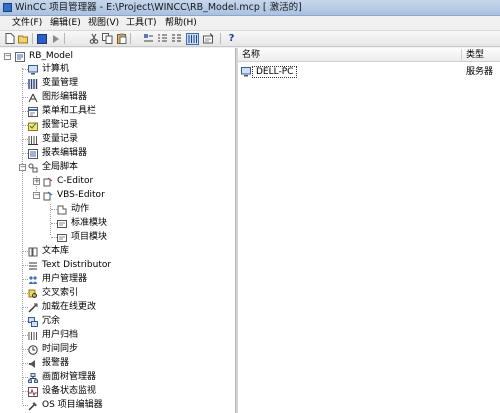  Describe the element at coordinates (23, 38) in the screenshot. I see `open-icon` at that location.